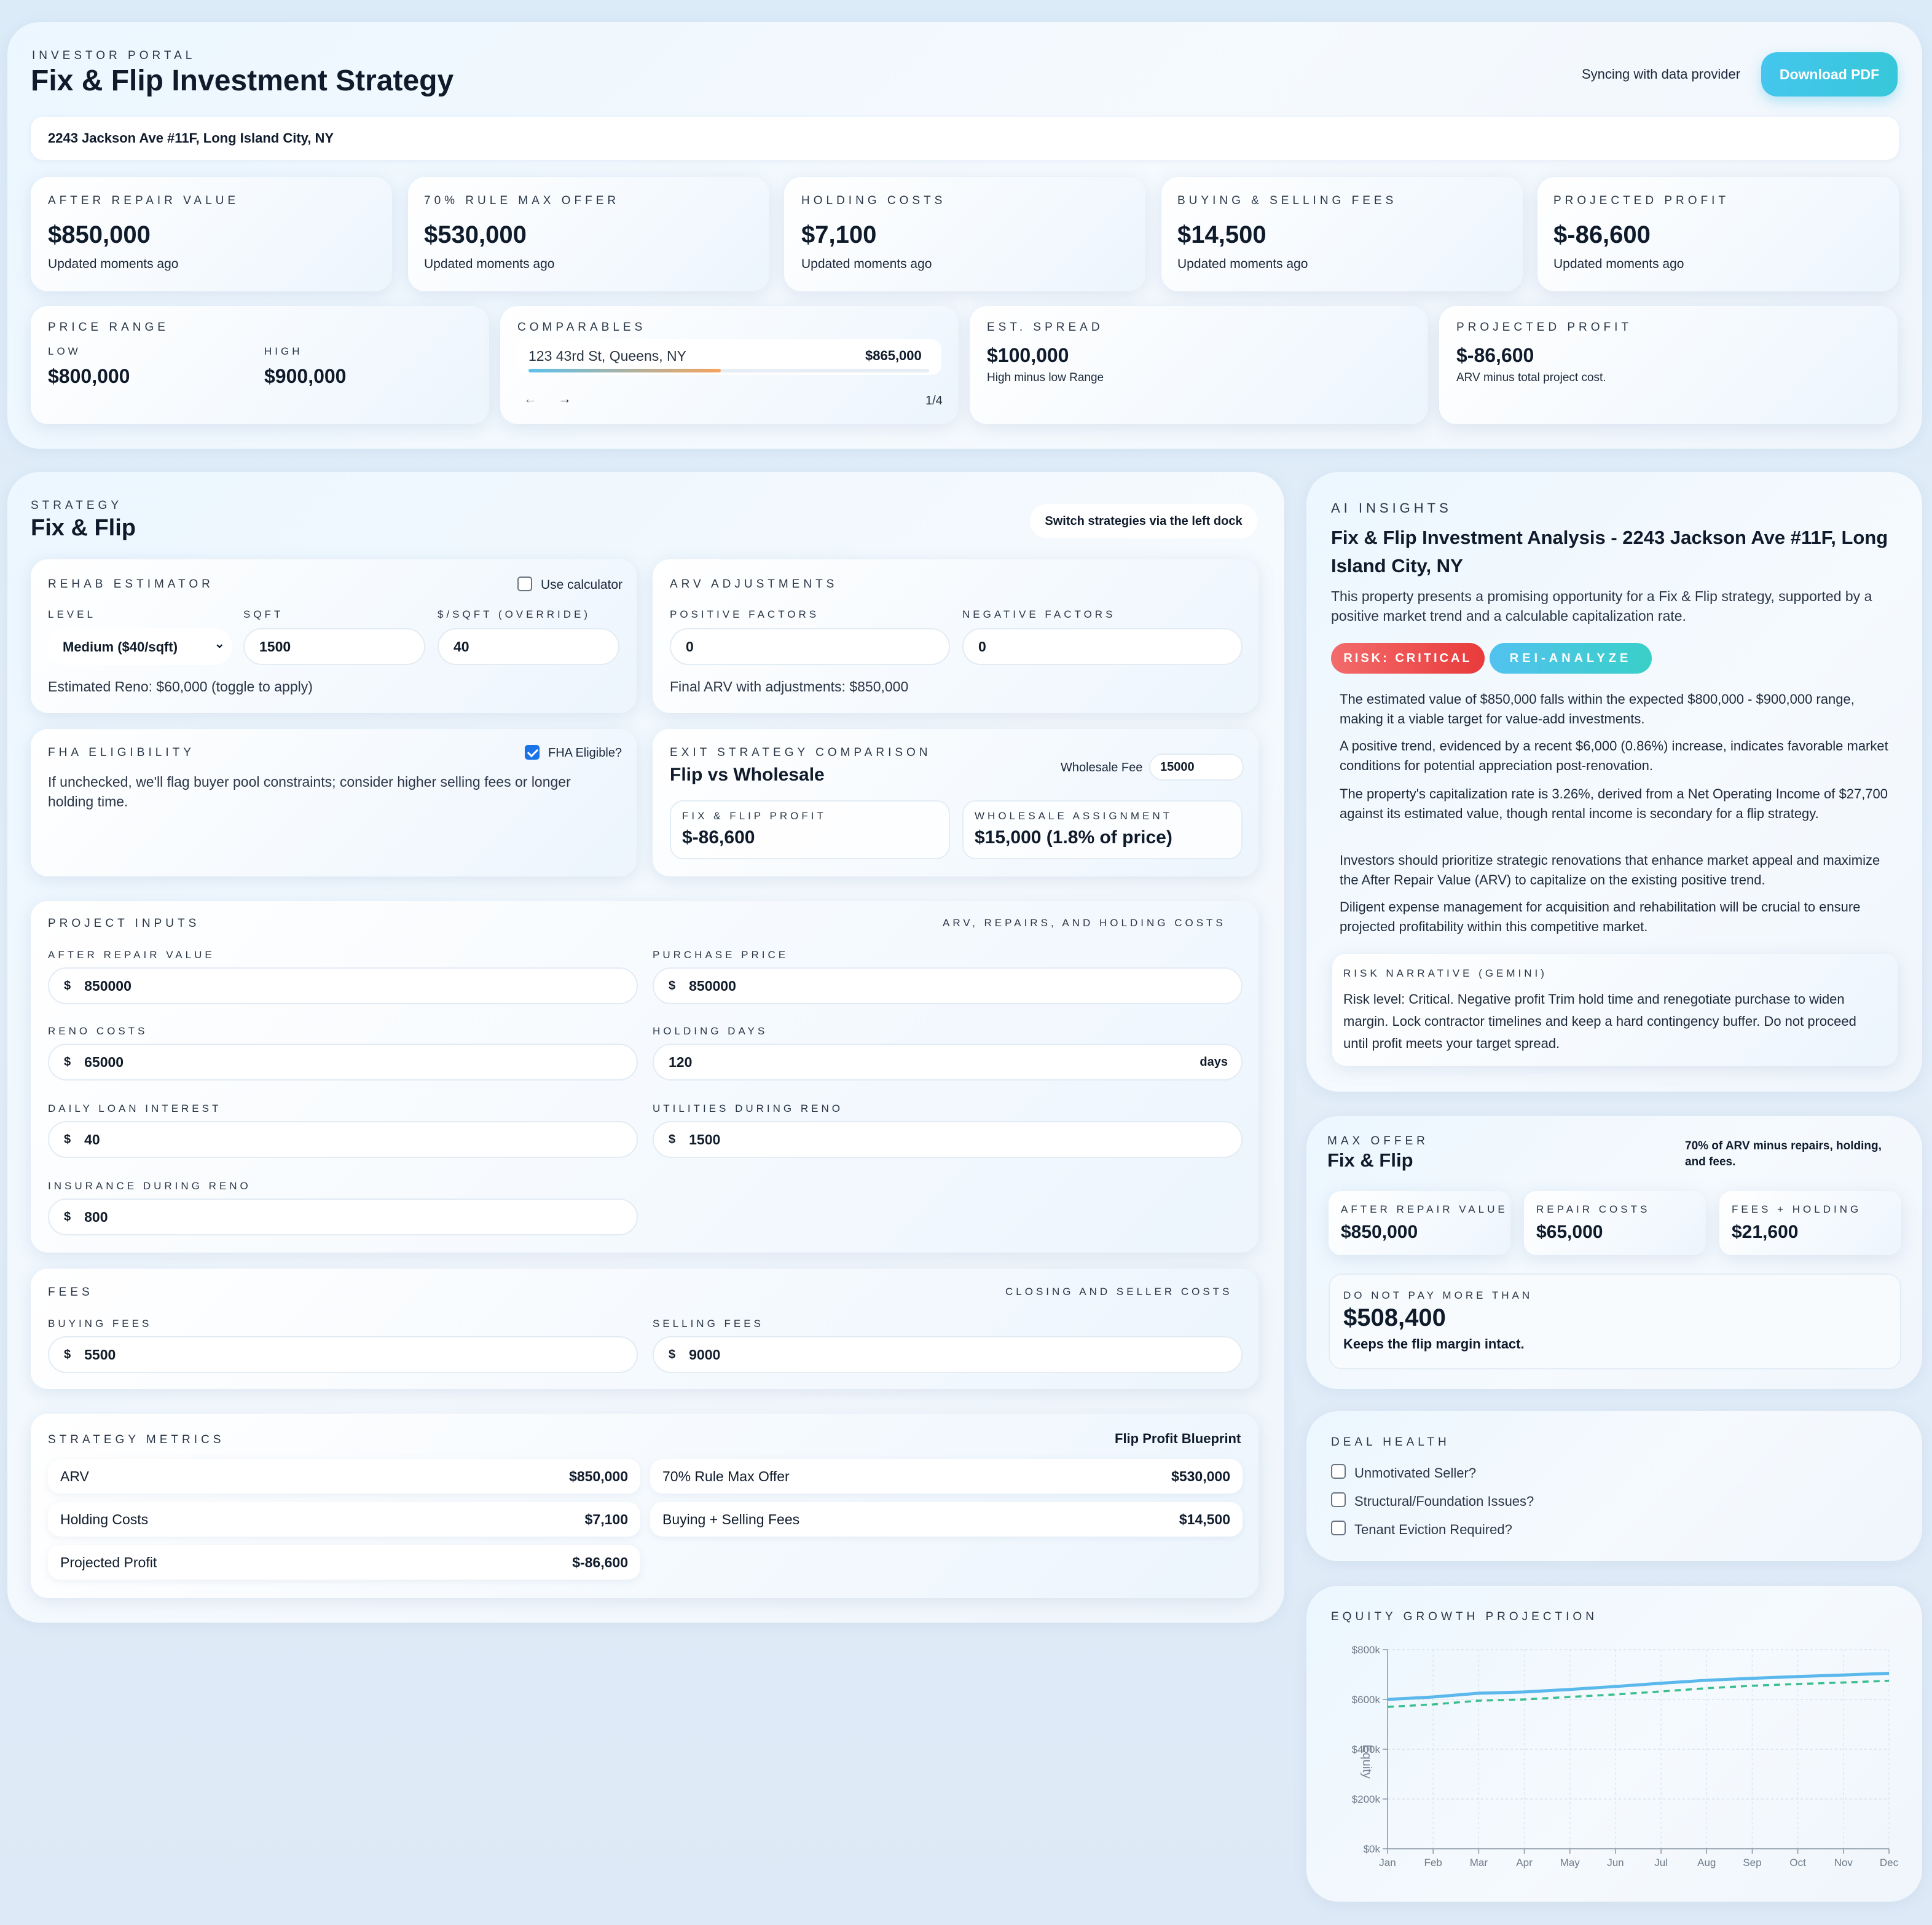 This screenshot has height=1925, width=1932. I want to click on strategy-eyebrow: STRATEGY, so click(76, 505).